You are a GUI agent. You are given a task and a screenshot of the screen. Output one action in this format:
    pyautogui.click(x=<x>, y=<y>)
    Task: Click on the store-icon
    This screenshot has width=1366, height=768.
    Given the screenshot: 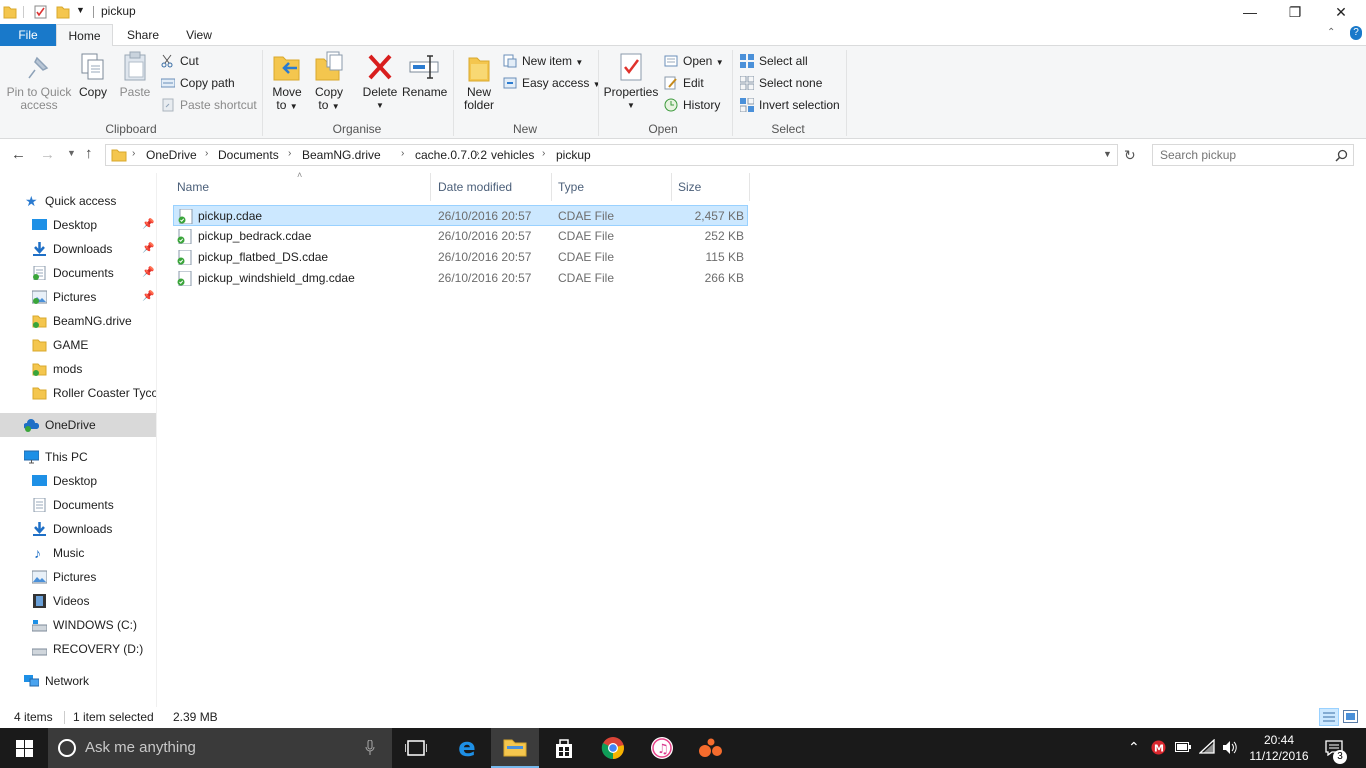 What is the action you would take?
    pyautogui.click(x=564, y=748)
    